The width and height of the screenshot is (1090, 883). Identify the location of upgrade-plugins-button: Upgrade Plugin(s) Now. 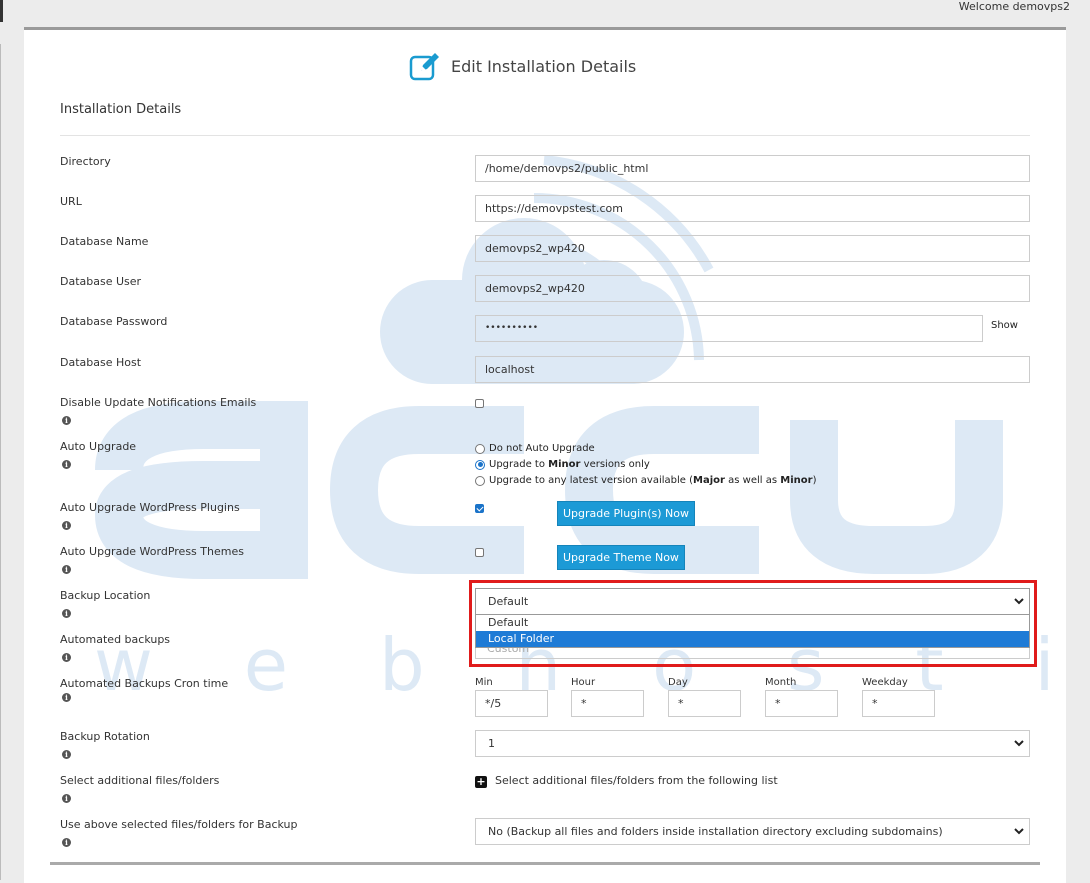
(626, 513).